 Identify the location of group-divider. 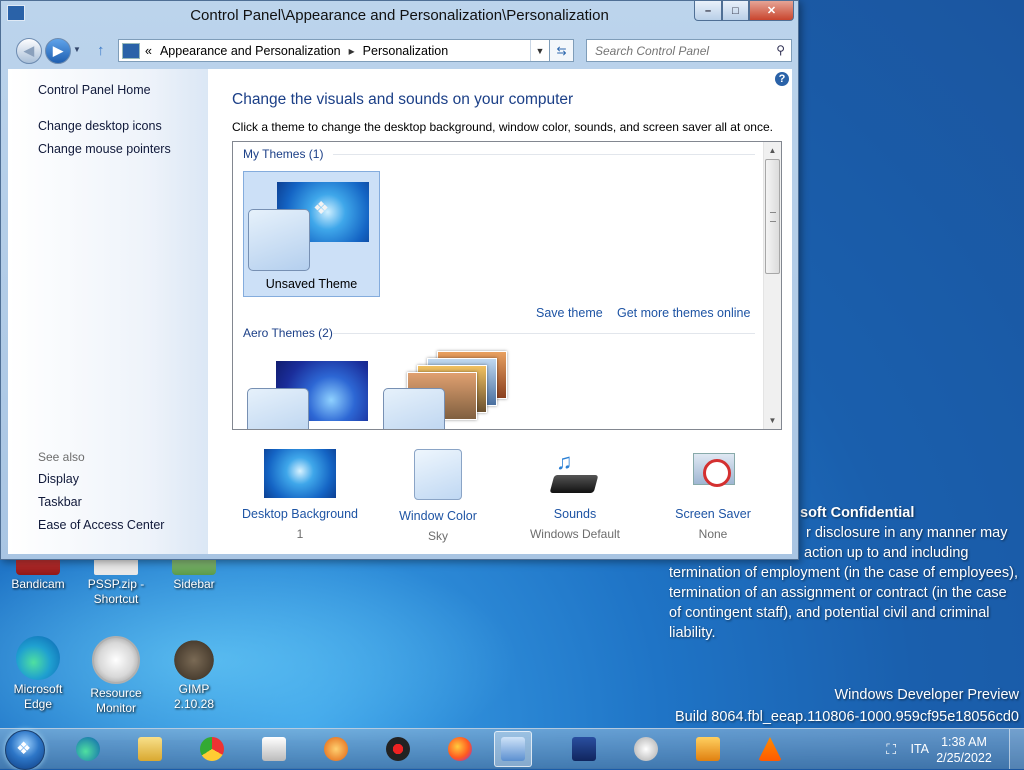
(544, 154).